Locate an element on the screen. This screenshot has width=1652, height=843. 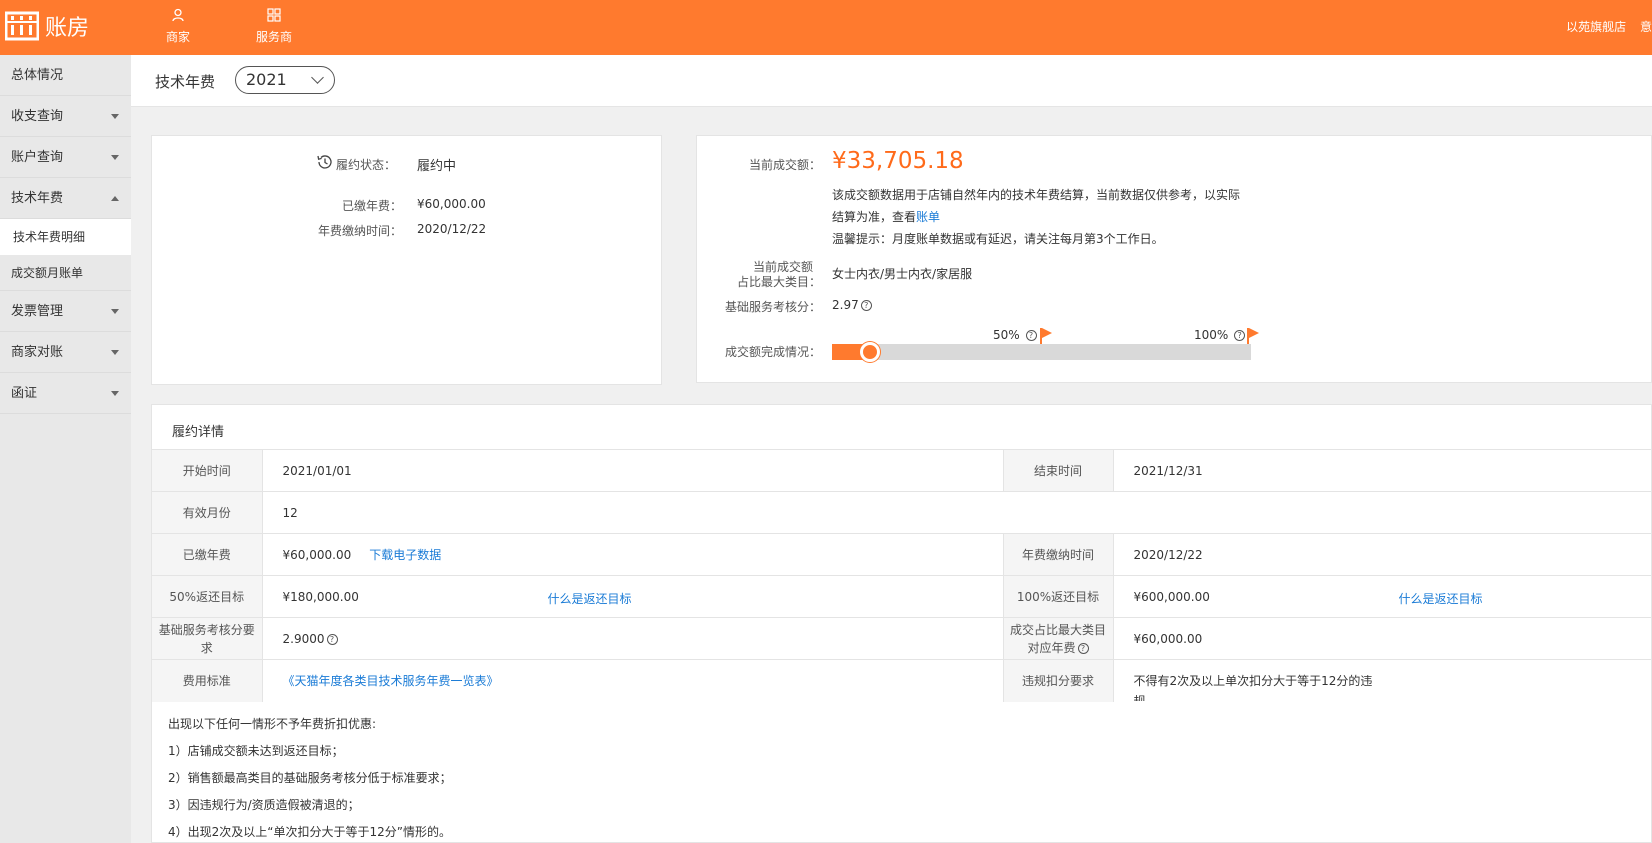
start-label: 开始时间 is located at coordinates (207, 470).